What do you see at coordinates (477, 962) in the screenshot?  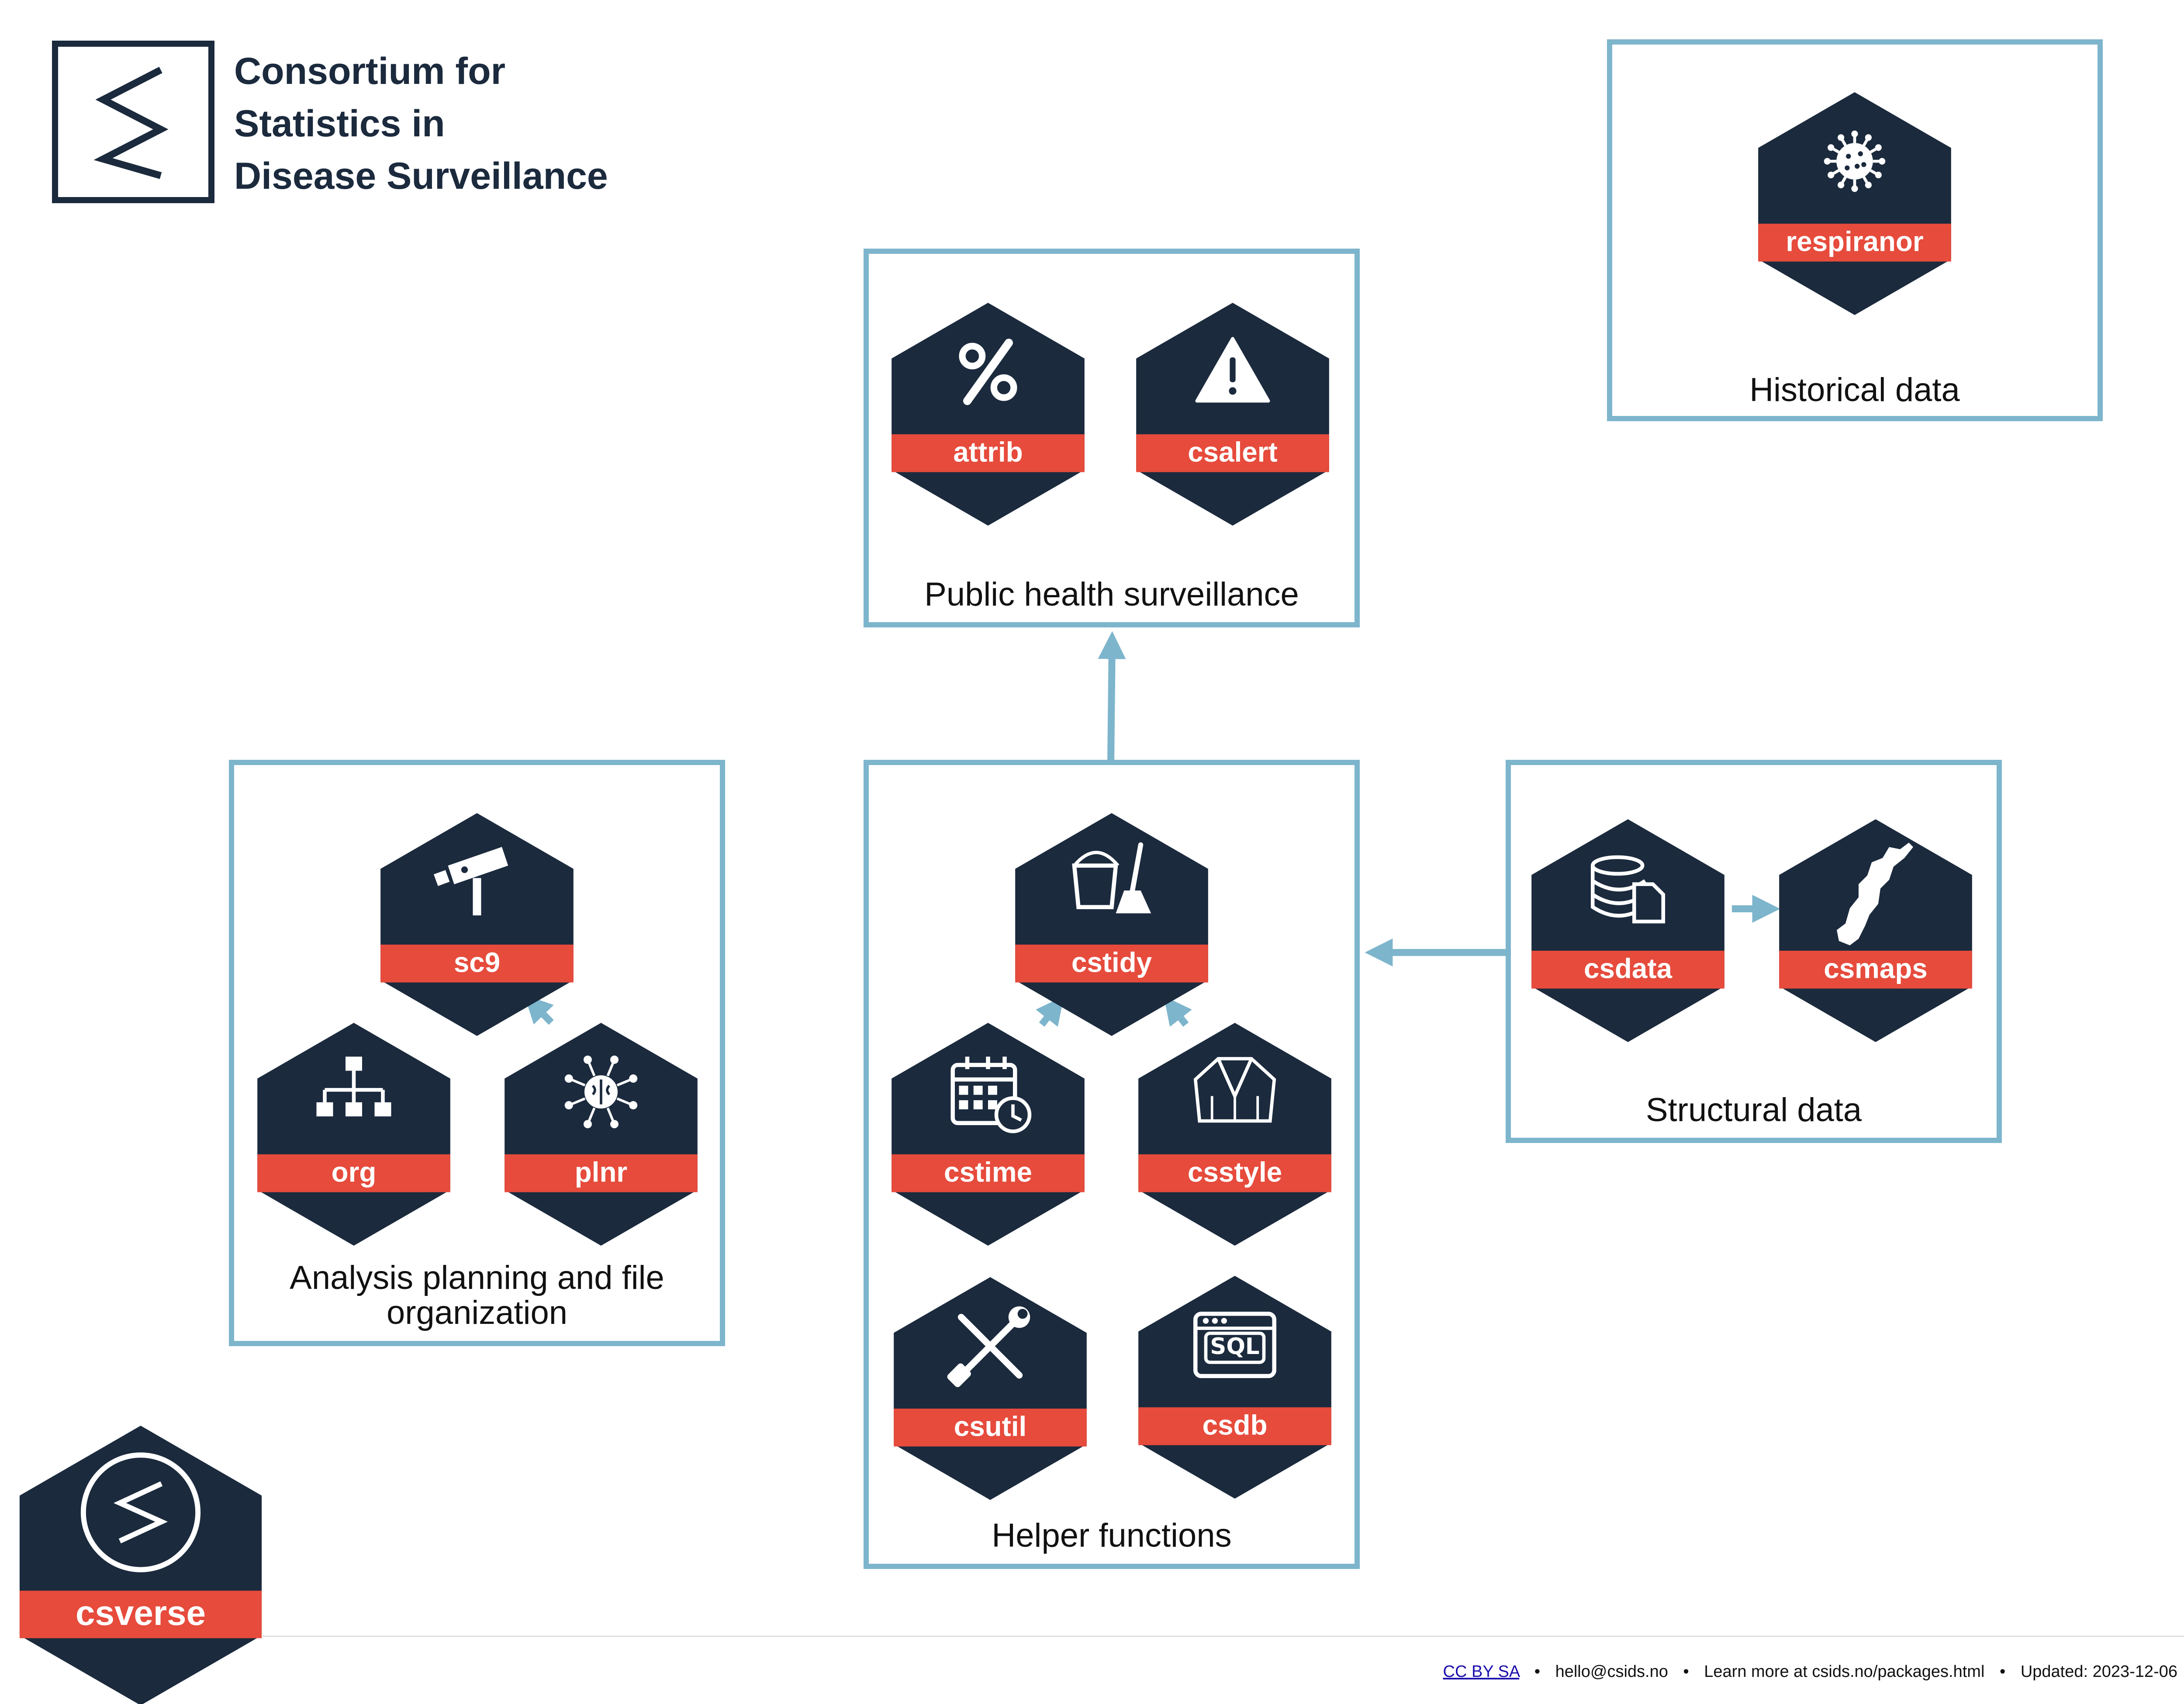 I see `package-name-sc9: sc9` at bounding box center [477, 962].